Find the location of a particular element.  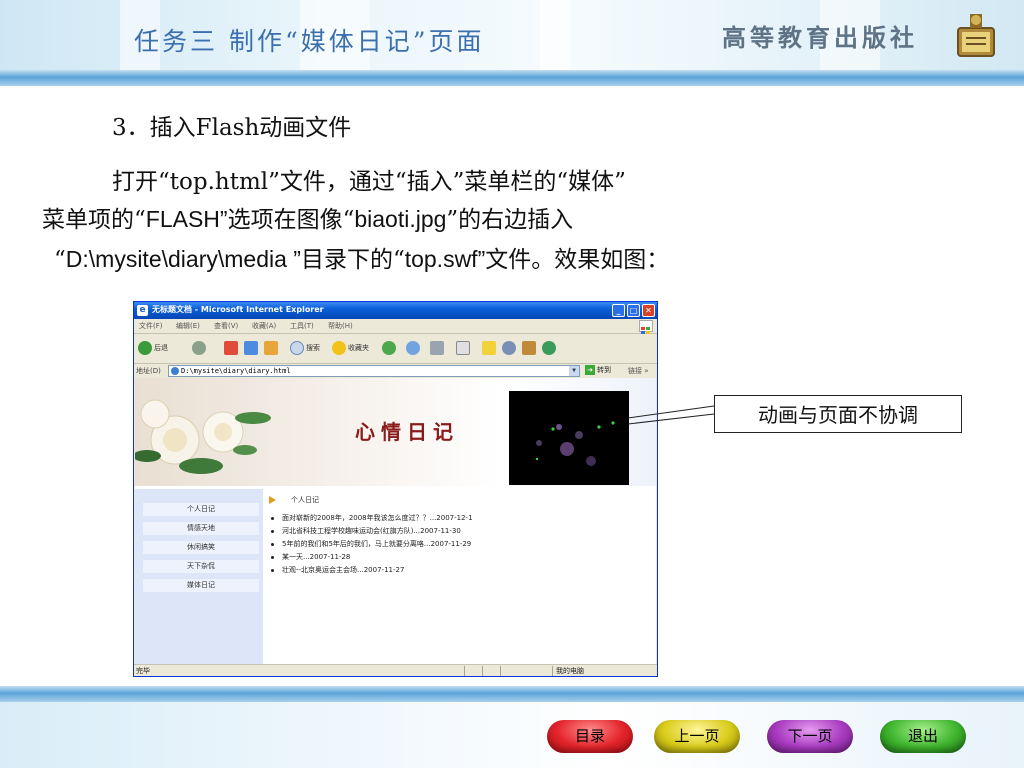

text-segment: 文件。效果如图： is located at coordinates (577, 260).